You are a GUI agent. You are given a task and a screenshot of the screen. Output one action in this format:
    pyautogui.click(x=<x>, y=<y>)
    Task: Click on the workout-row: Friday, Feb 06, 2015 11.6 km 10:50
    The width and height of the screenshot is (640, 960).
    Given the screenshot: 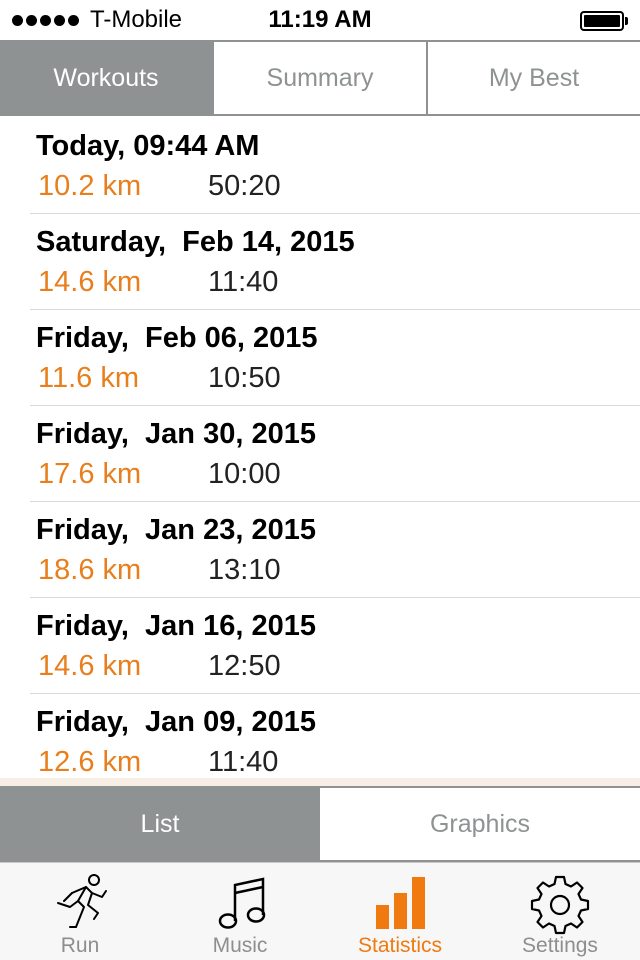 What is the action you would take?
    pyautogui.click(x=335, y=358)
    